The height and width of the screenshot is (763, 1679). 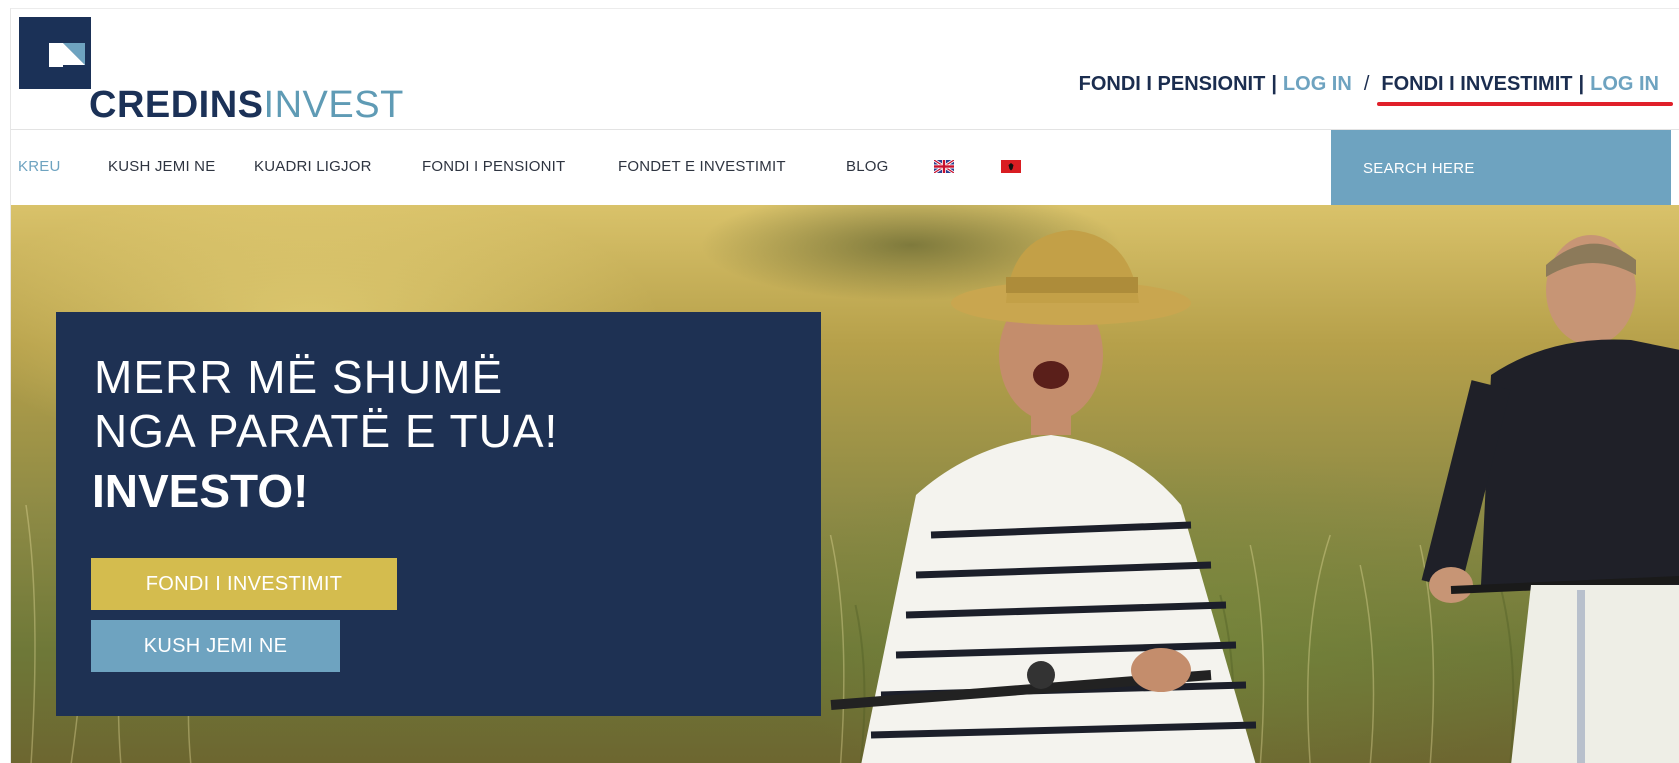 I want to click on nav-item-kuadri-ligjor: KUADRI LIGJOR, so click(x=313, y=166).